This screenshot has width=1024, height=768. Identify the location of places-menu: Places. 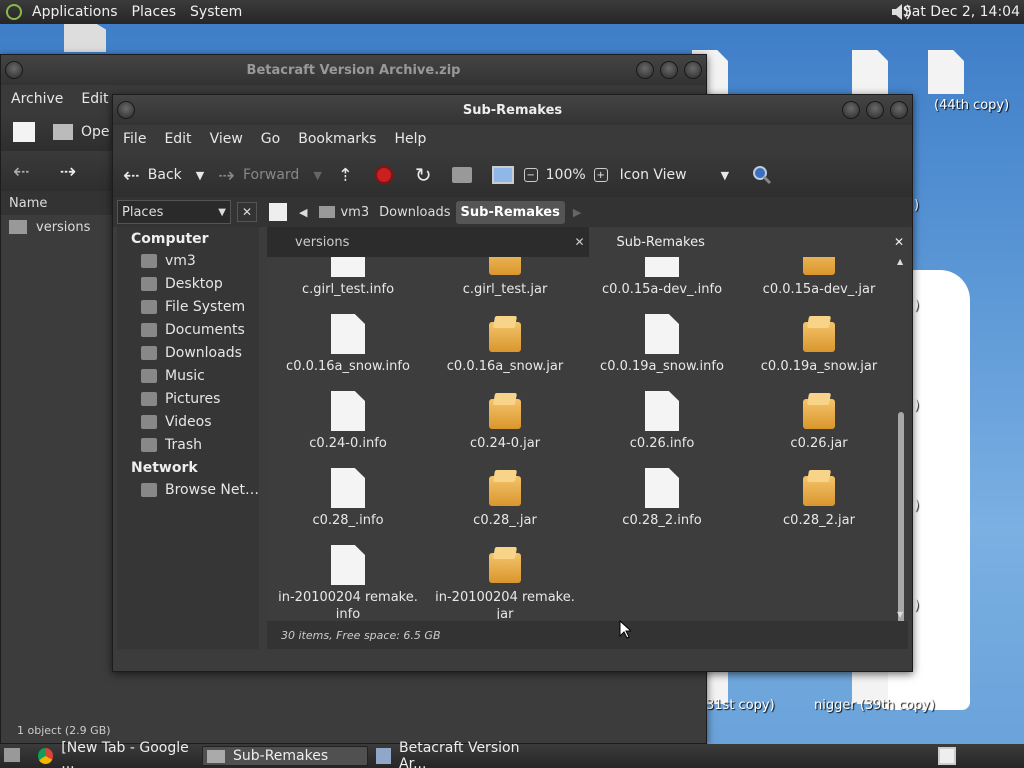
(154, 12).